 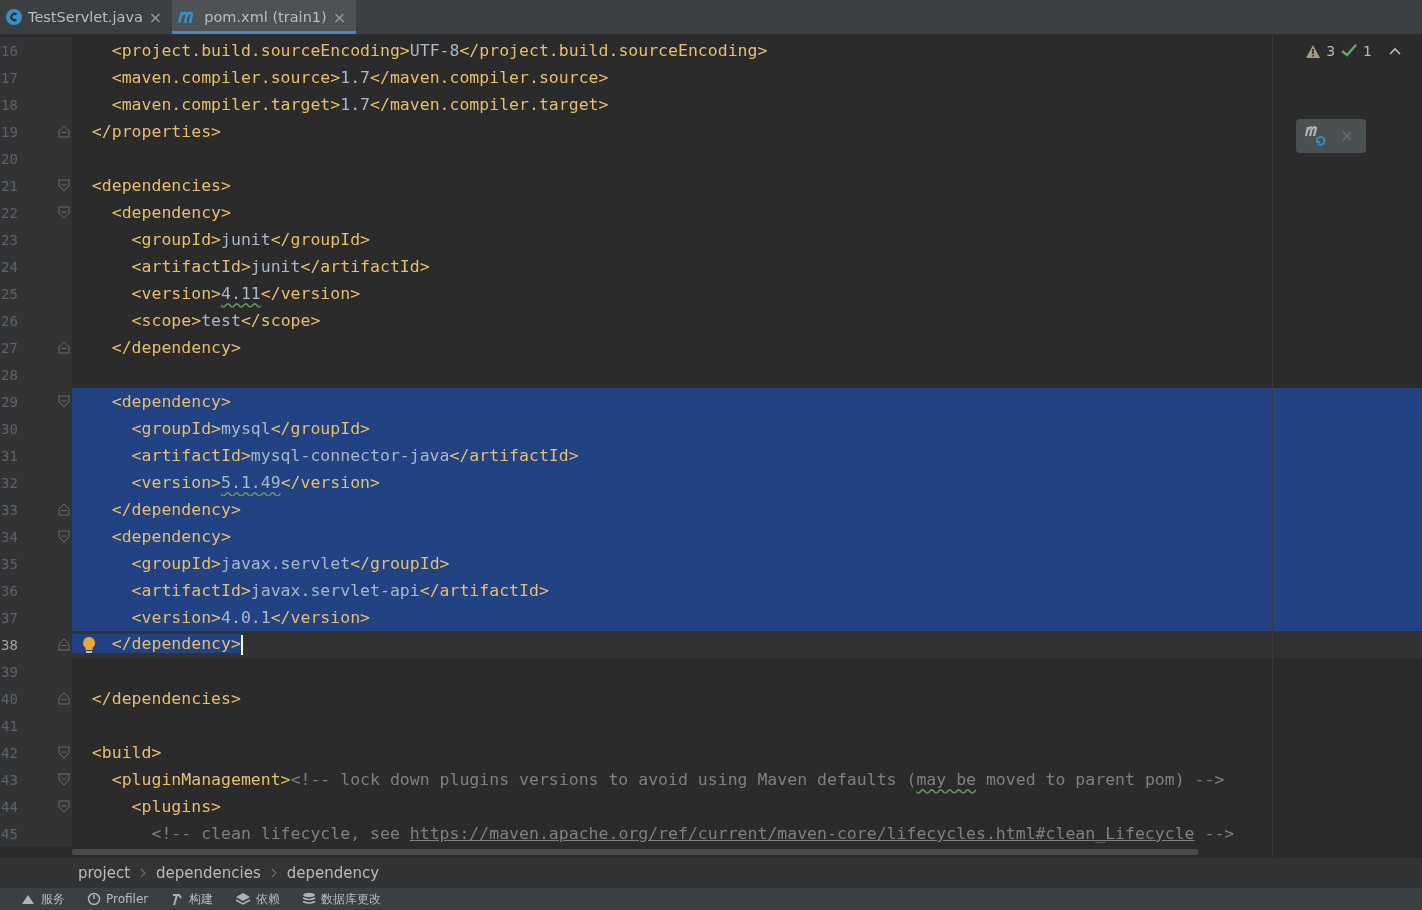 What do you see at coordinates (255, 482) in the screenshot?
I see `code-line: <version>5.1.49</version>` at bounding box center [255, 482].